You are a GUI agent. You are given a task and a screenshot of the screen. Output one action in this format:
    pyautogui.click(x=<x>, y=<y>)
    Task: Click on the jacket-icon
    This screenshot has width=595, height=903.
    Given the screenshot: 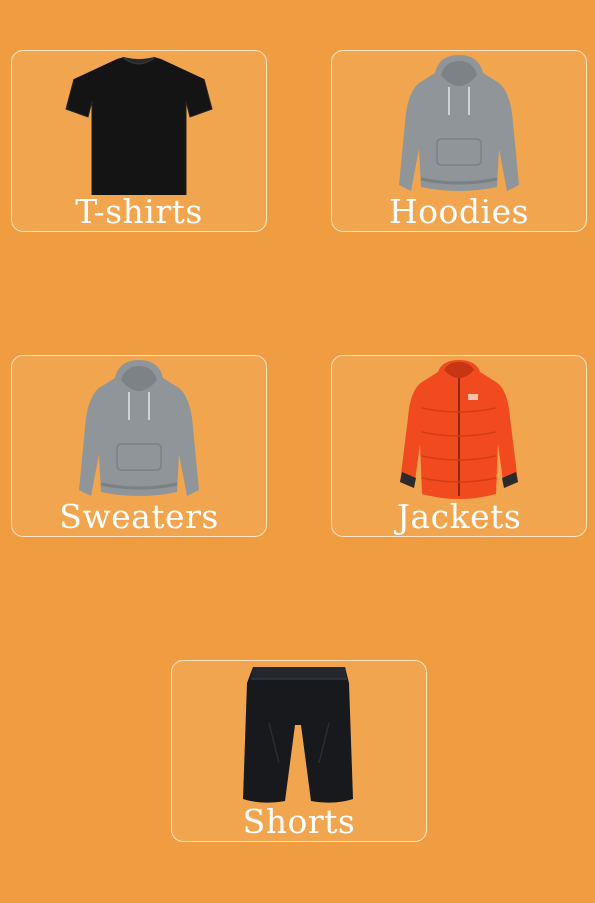 What is the action you would take?
    pyautogui.click(x=459, y=429)
    